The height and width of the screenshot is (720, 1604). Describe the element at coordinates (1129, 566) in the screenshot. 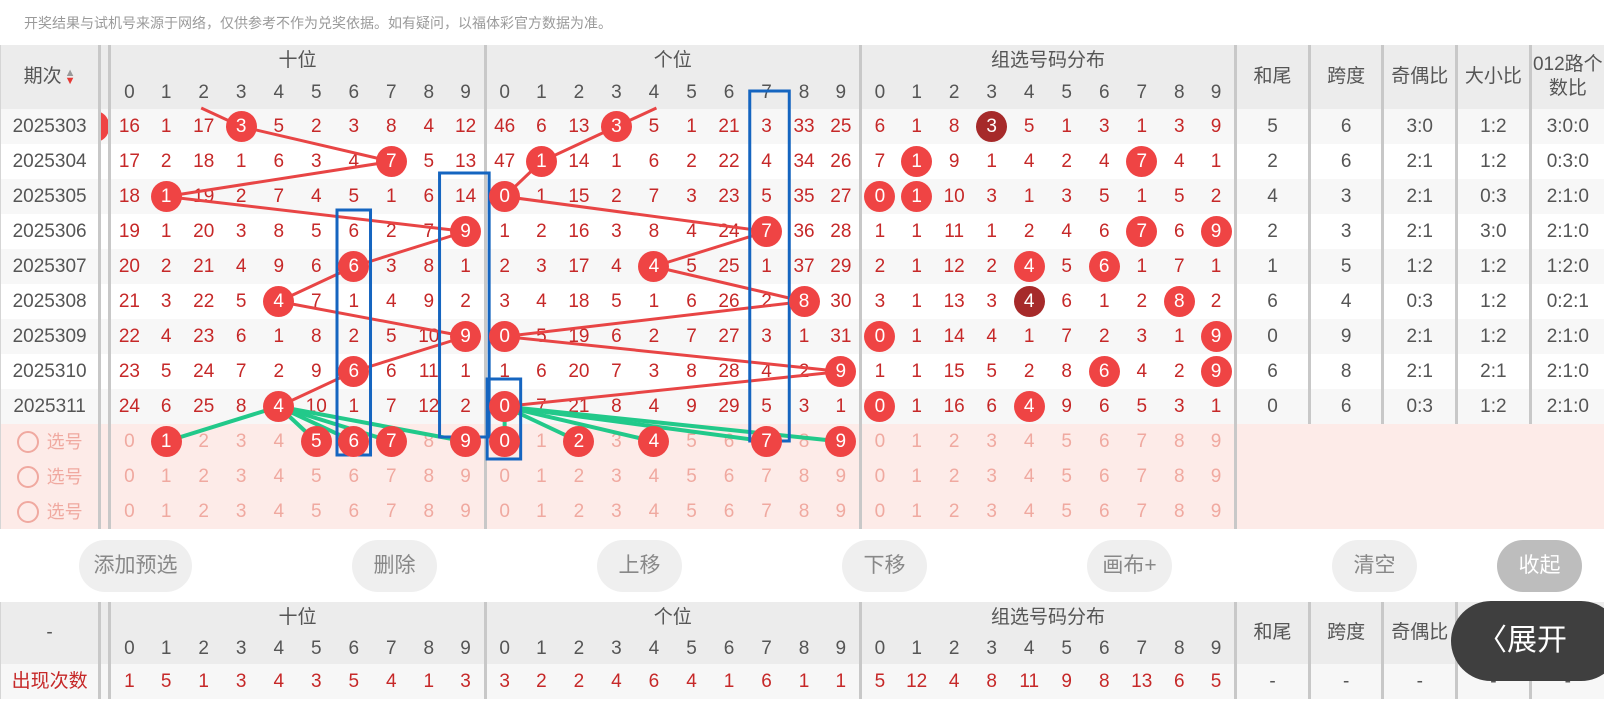

I see `canvas-add-button: 画布+` at that location.